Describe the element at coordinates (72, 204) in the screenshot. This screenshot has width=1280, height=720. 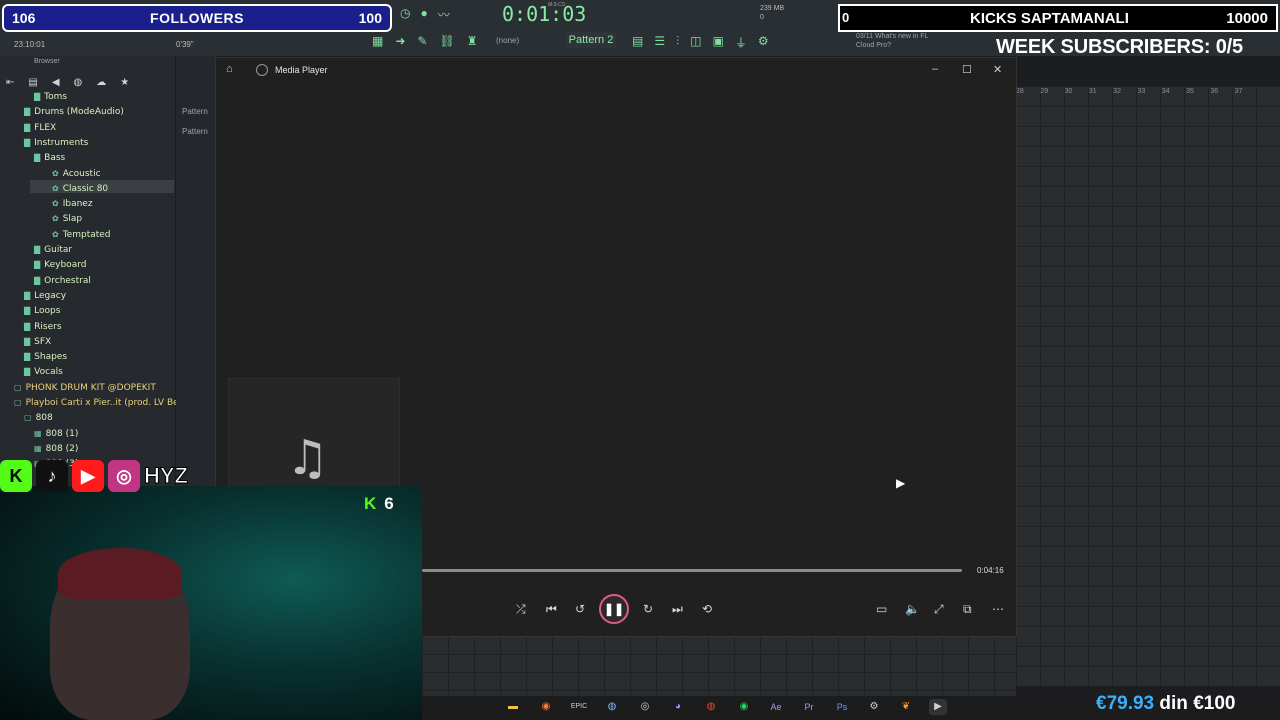
I see `browser-item: ✿ Ibanez` at that location.